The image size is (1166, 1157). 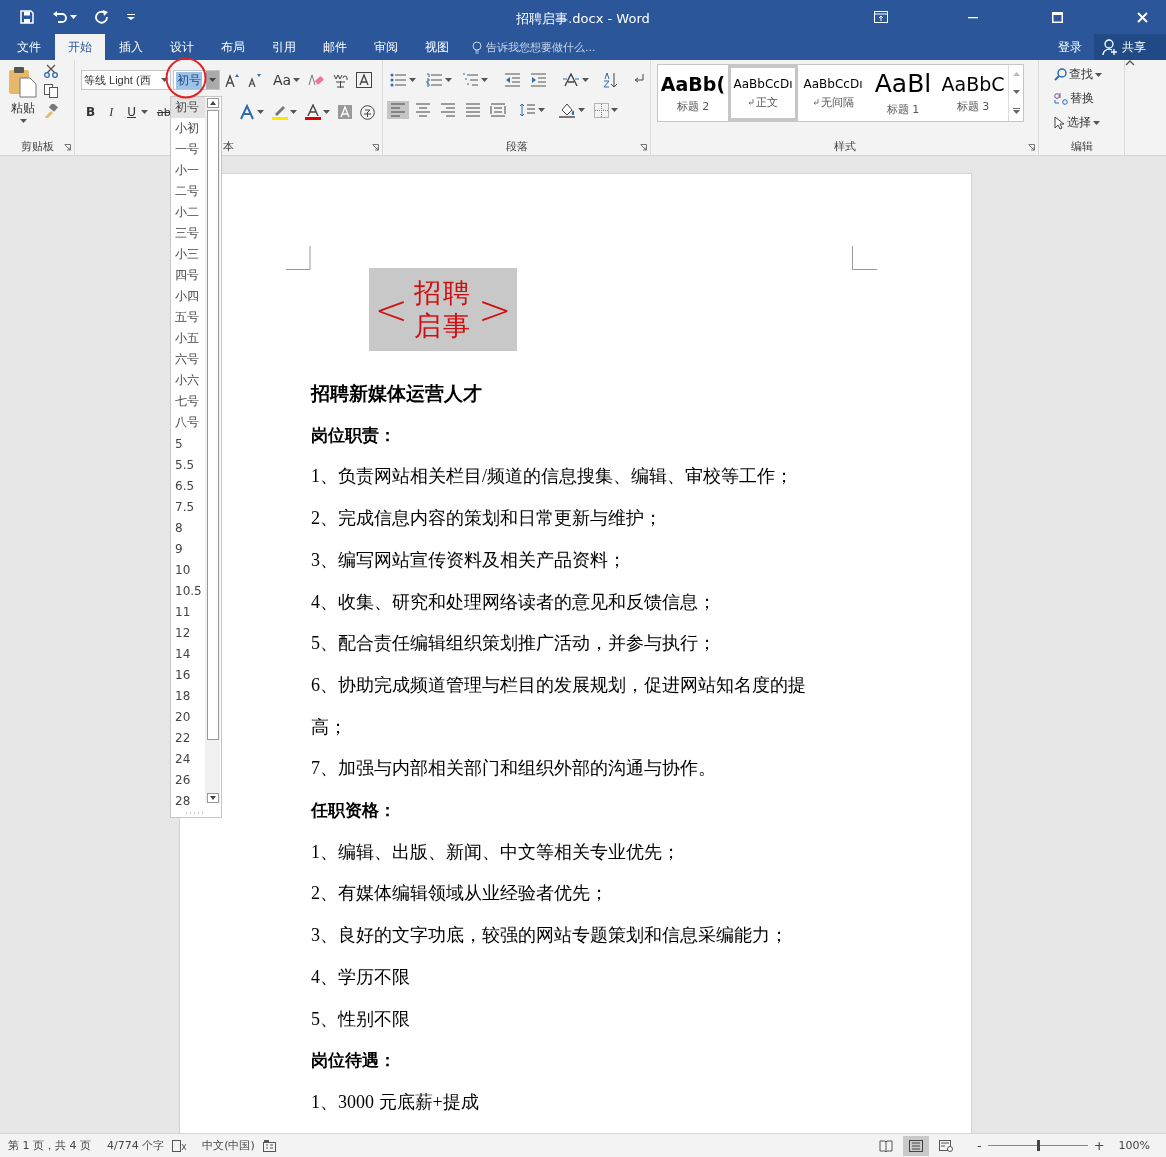 I want to click on font-size-option: 10, so click(x=188, y=569).